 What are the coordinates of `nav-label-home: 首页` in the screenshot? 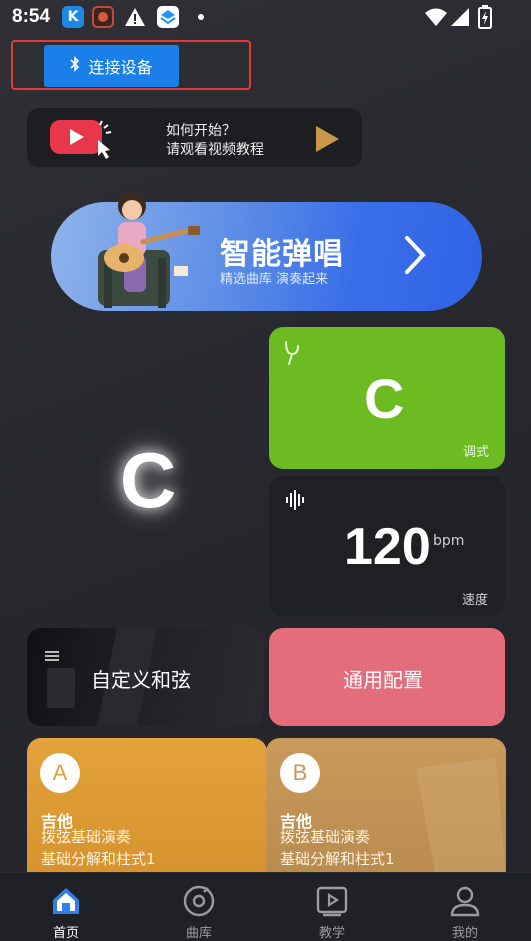 It's located at (65, 933).